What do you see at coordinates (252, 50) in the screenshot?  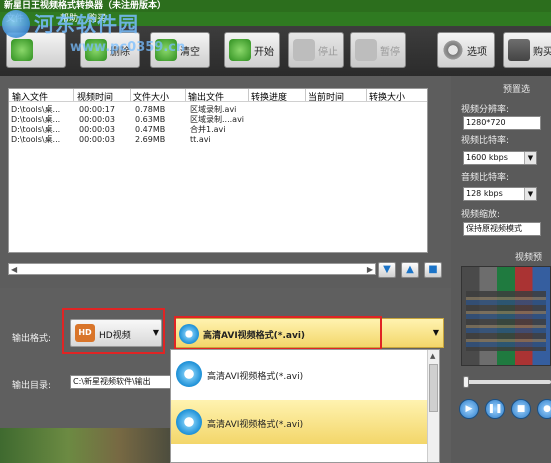 I see `start-button: 开始` at bounding box center [252, 50].